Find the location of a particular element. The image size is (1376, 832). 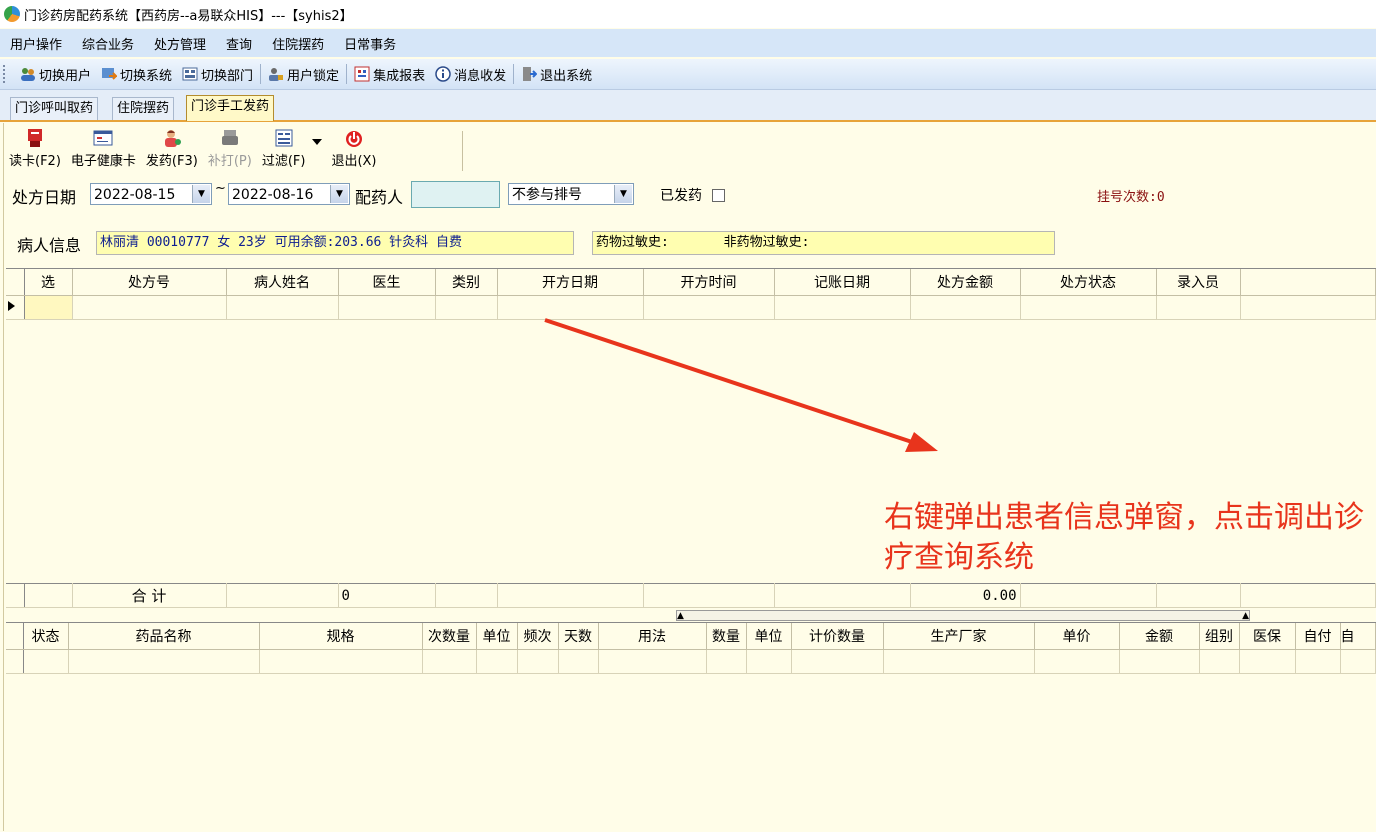

col-header: 选 is located at coordinates (48, 282).